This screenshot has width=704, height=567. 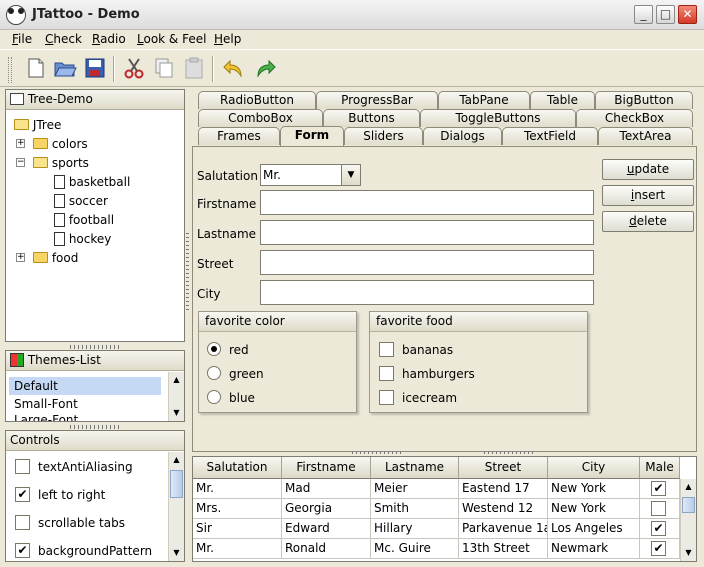 What do you see at coordinates (350, 175) in the screenshot?
I see `chevron-down-icon: ▼` at bounding box center [350, 175].